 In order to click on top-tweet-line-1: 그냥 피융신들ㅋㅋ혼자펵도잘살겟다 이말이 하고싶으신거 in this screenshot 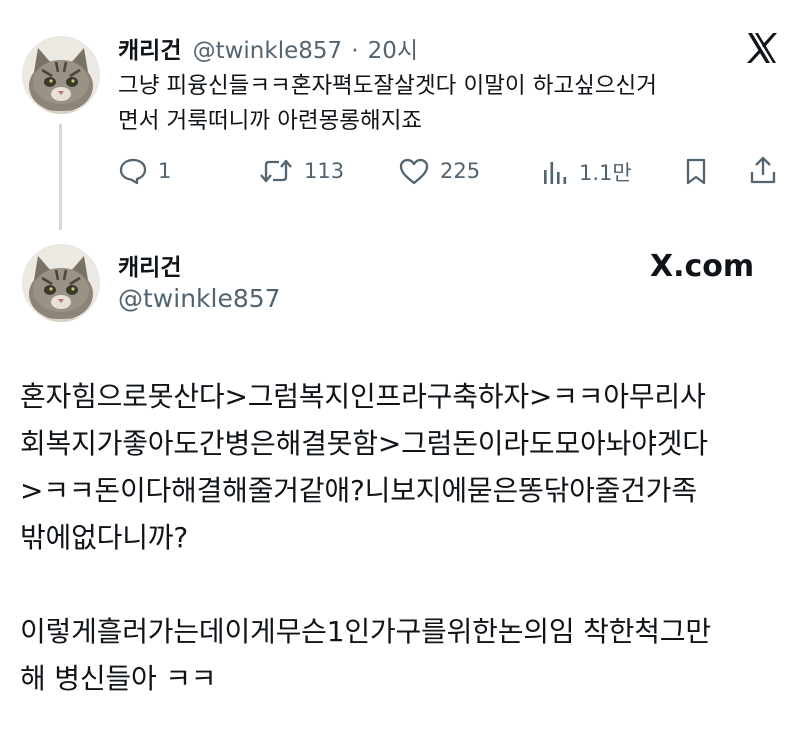, I will do `click(387, 86)`.